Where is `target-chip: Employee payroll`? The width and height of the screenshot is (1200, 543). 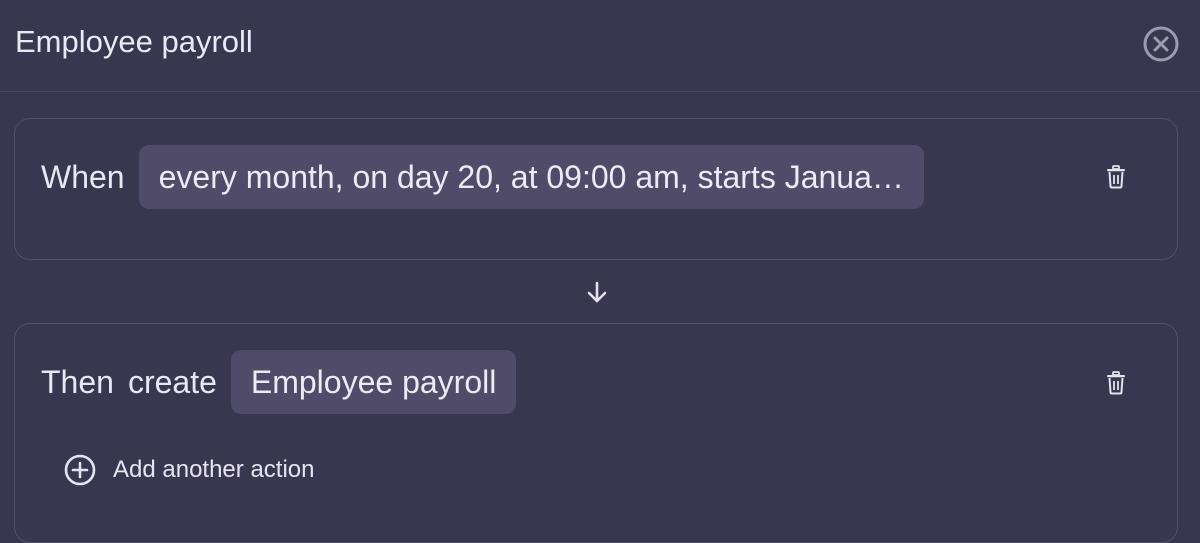
target-chip: Employee payroll is located at coordinates (373, 382).